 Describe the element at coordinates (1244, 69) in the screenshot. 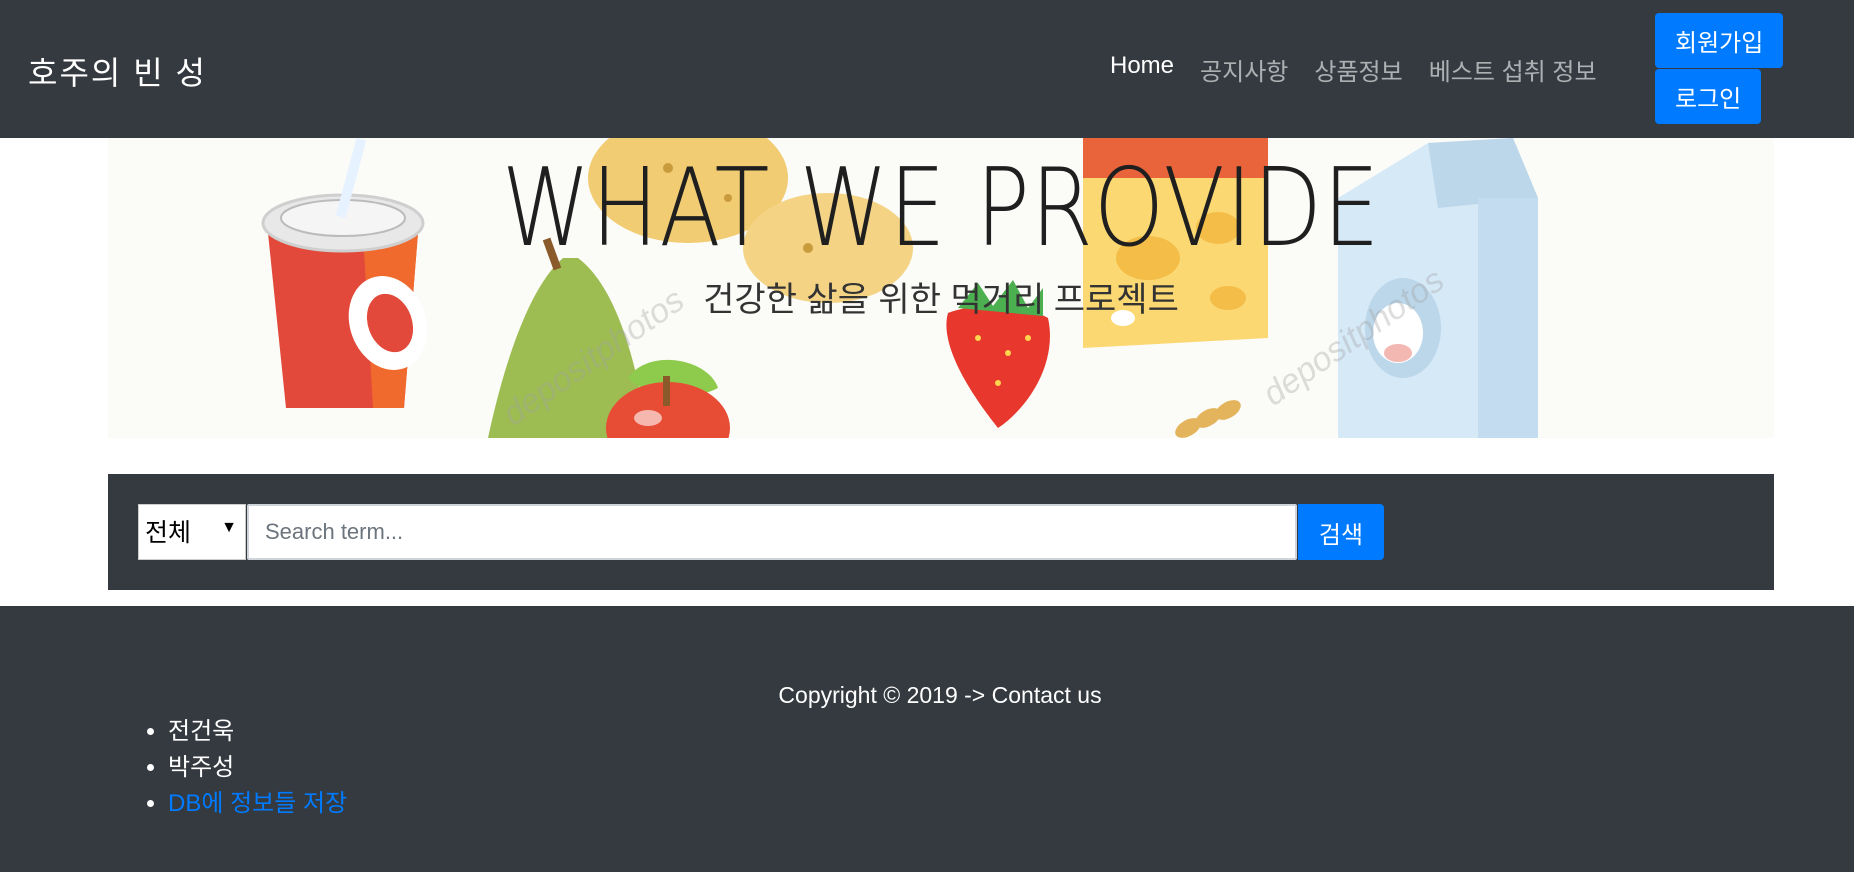

I see `nav-notice: 공지사항` at that location.